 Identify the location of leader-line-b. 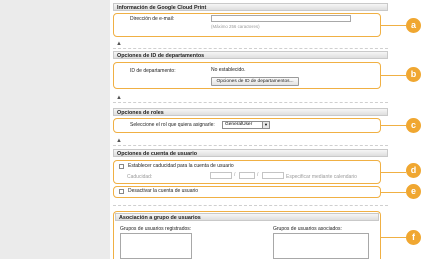
(393, 75).